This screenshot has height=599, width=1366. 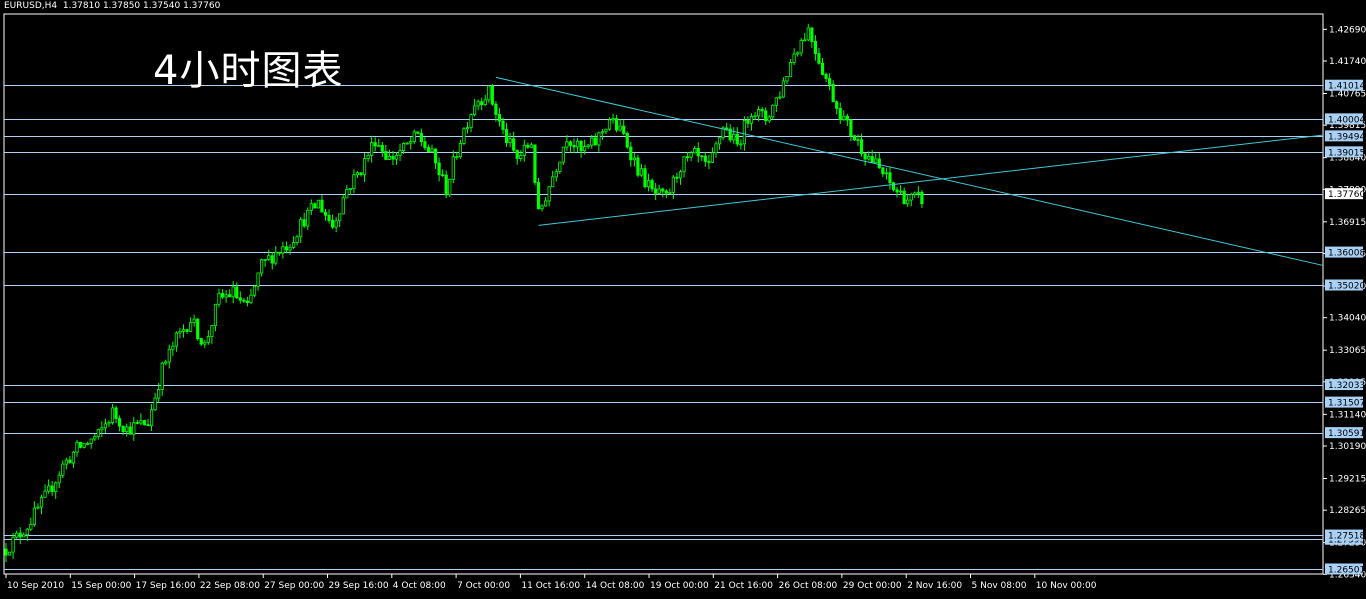 What do you see at coordinates (808, 586) in the screenshot?
I see `x-tick-label: 26 Oct 08:00` at bounding box center [808, 586].